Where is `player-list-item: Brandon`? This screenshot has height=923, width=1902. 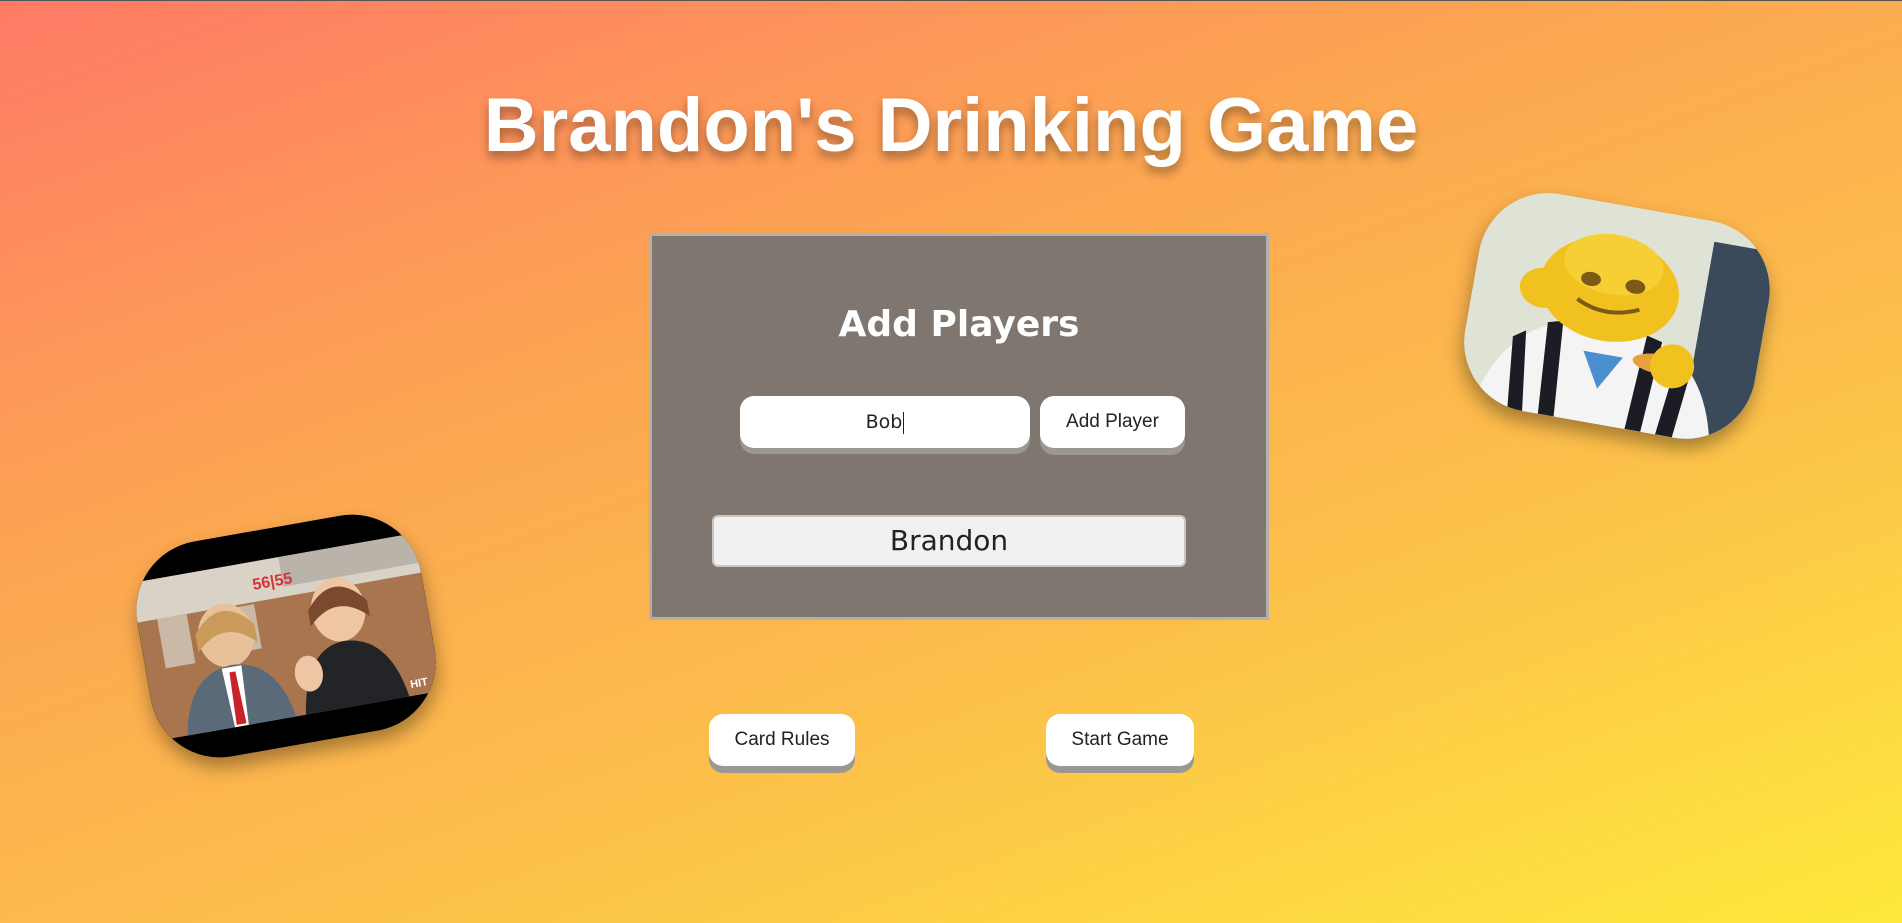
player-list-item: Brandon is located at coordinates (949, 541).